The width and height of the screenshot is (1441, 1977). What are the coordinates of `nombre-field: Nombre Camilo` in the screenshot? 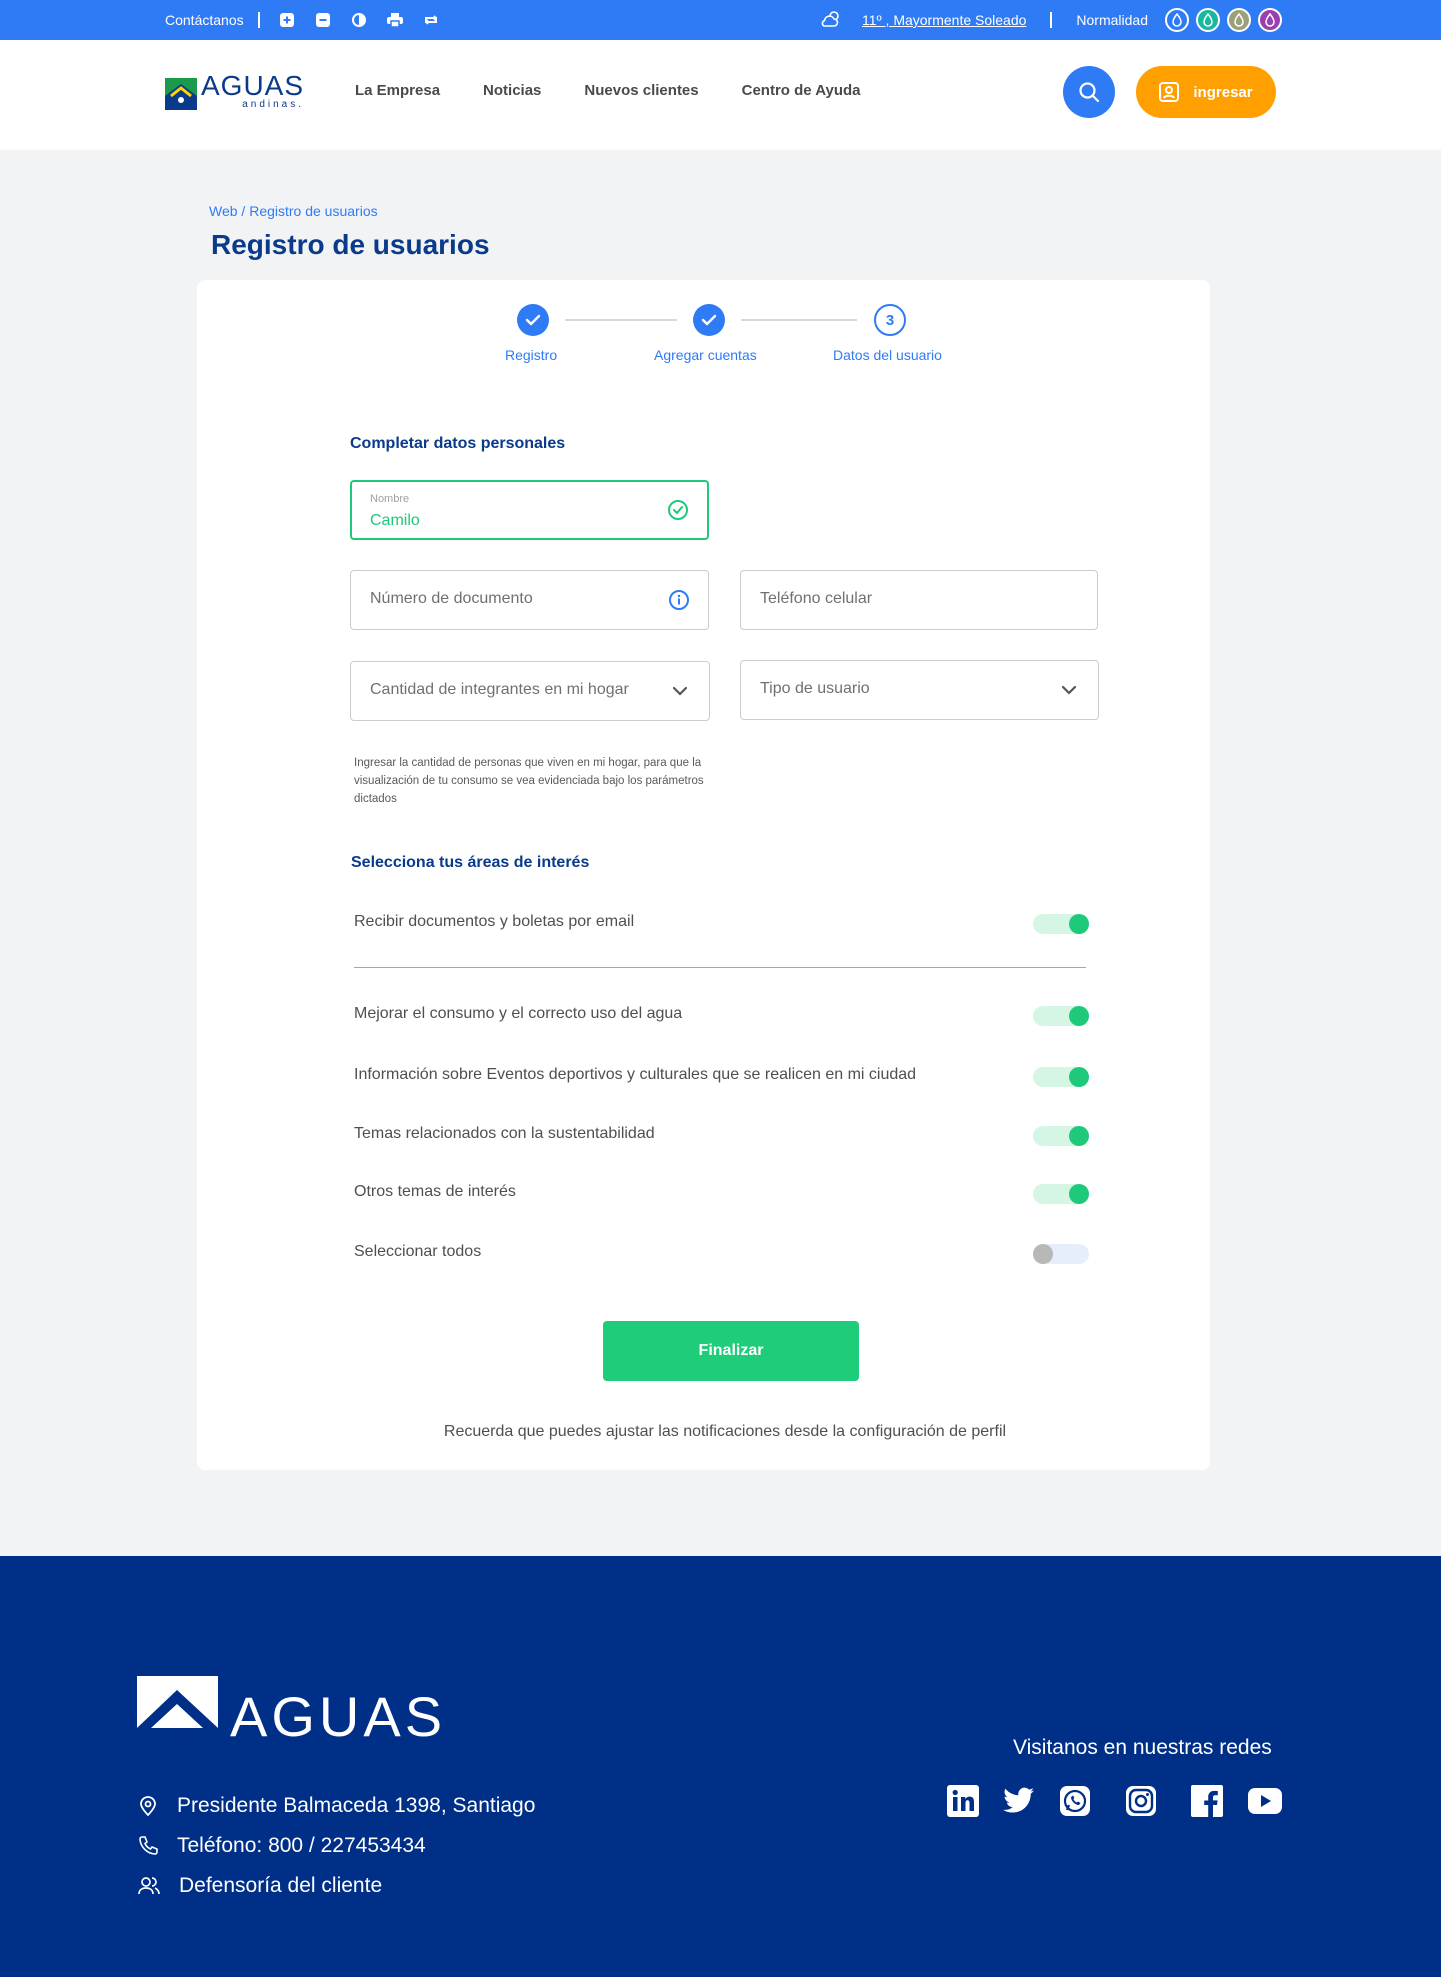 It's located at (529, 510).